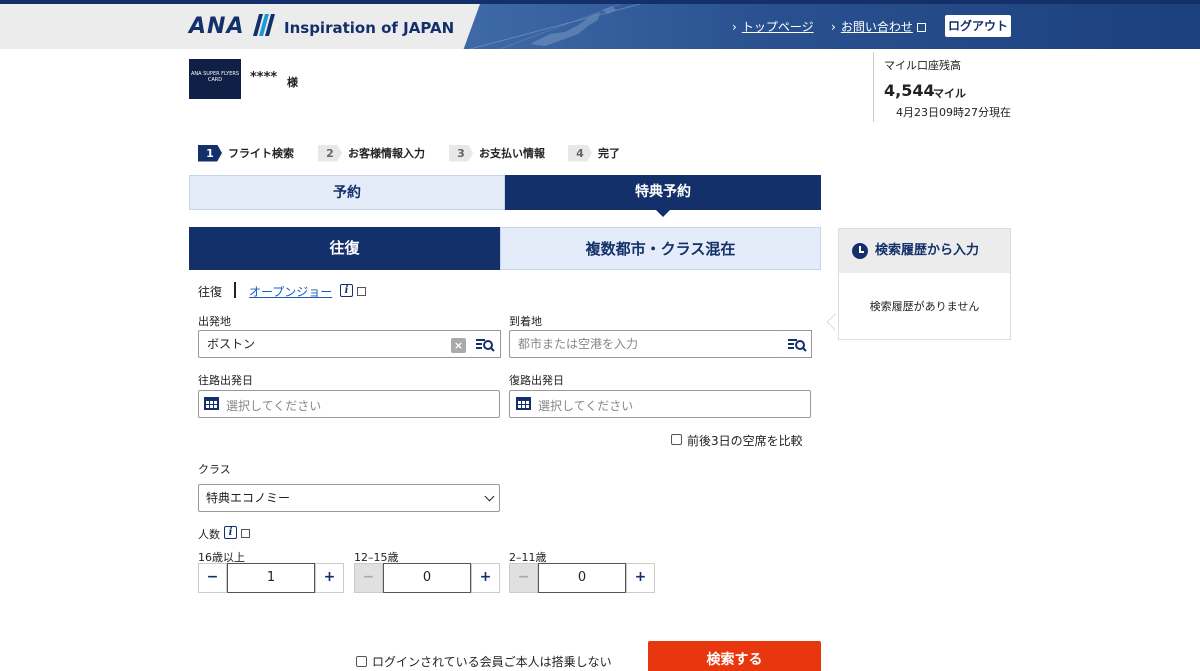 This screenshot has width=1200, height=671. I want to click on adult-stepper: − 1 +, so click(271, 578).